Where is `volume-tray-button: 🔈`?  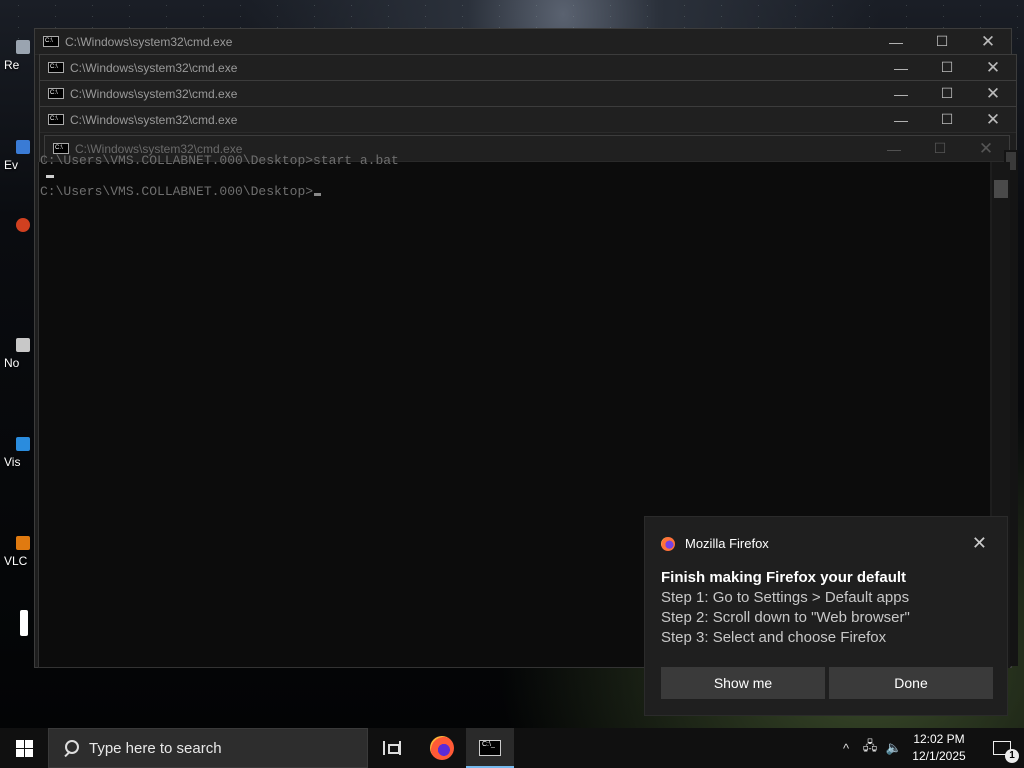 volume-tray-button: 🔈 is located at coordinates (894, 748).